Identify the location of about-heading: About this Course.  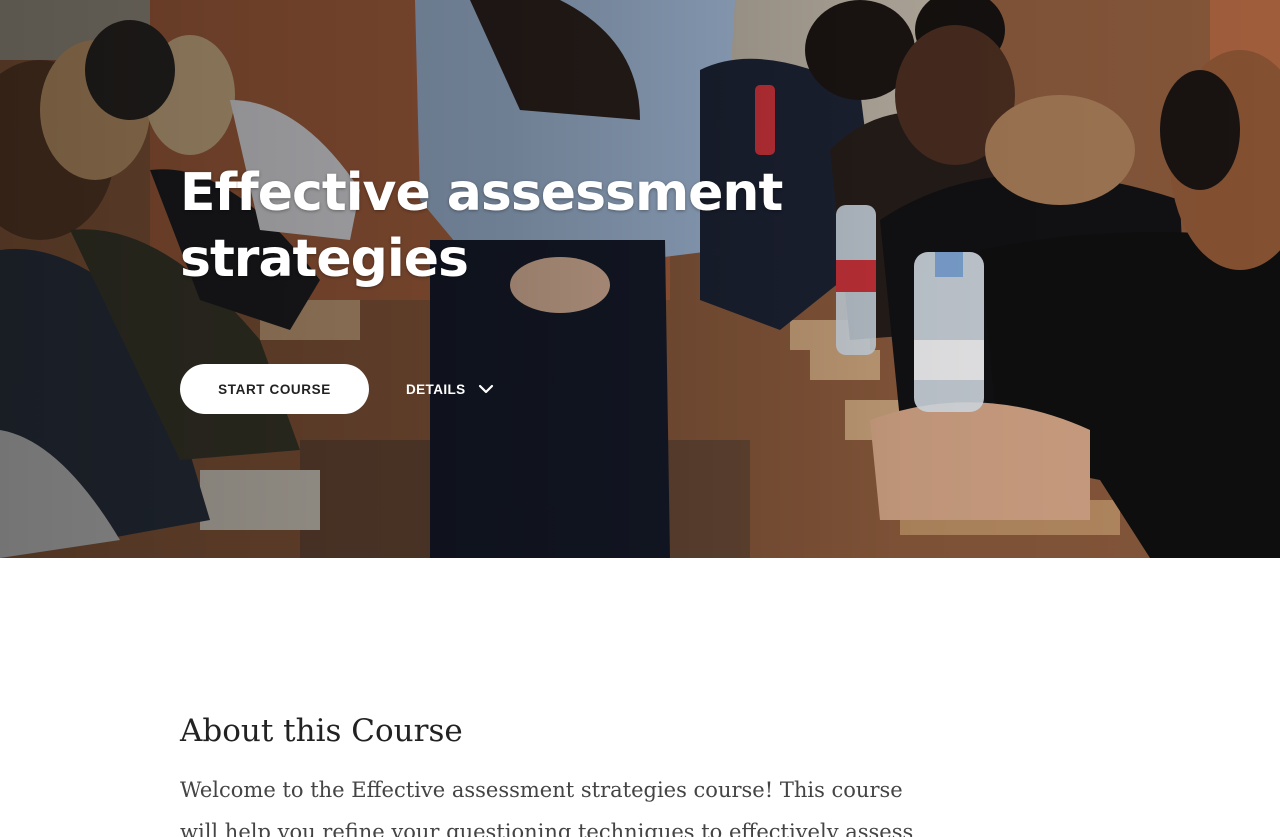
(321, 731).